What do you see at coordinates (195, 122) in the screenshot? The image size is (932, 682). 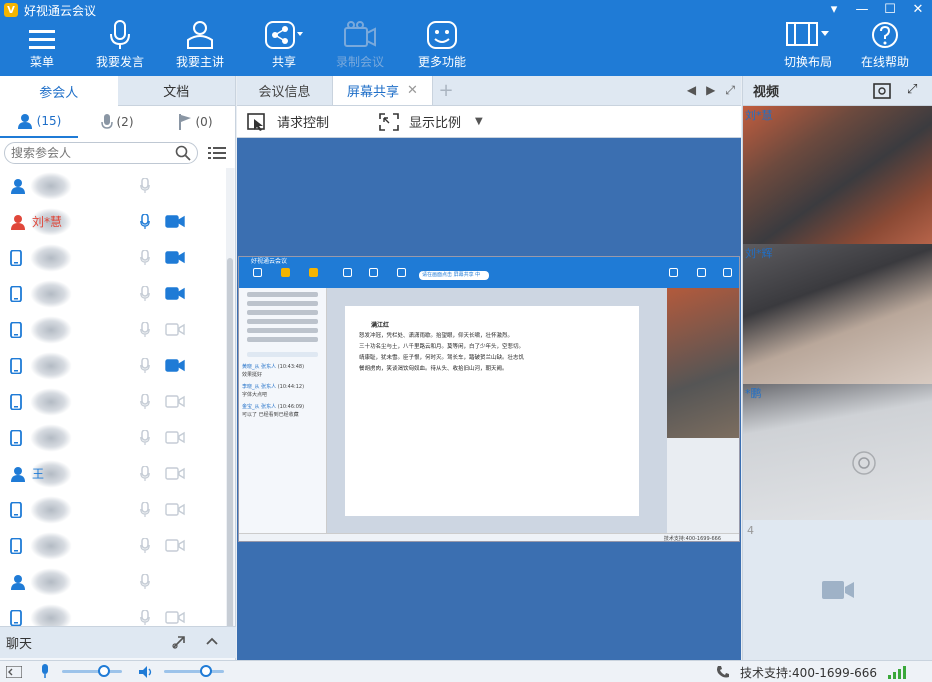 I see `filter-flags: (0)` at bounding box center [195, 122].